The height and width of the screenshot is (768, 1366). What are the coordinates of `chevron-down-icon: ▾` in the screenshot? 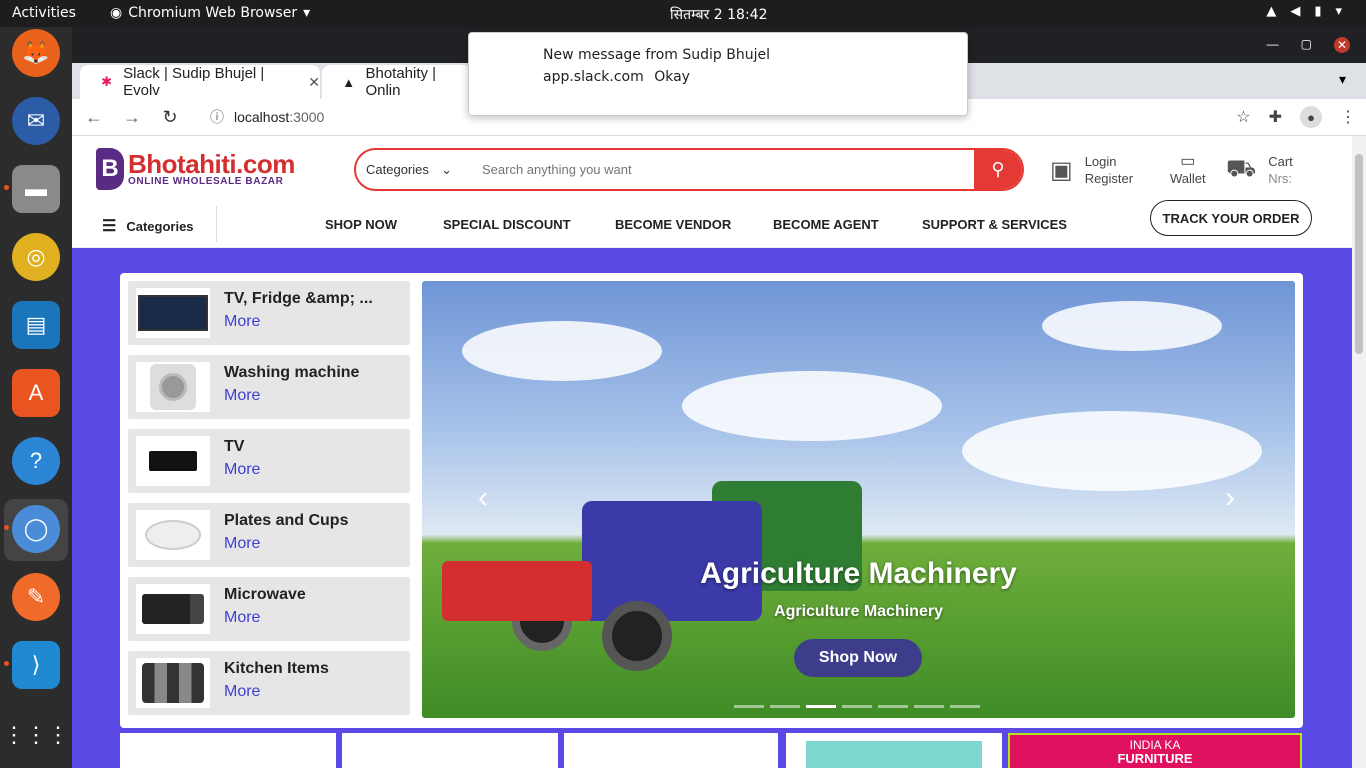 It's located at (307, 13).